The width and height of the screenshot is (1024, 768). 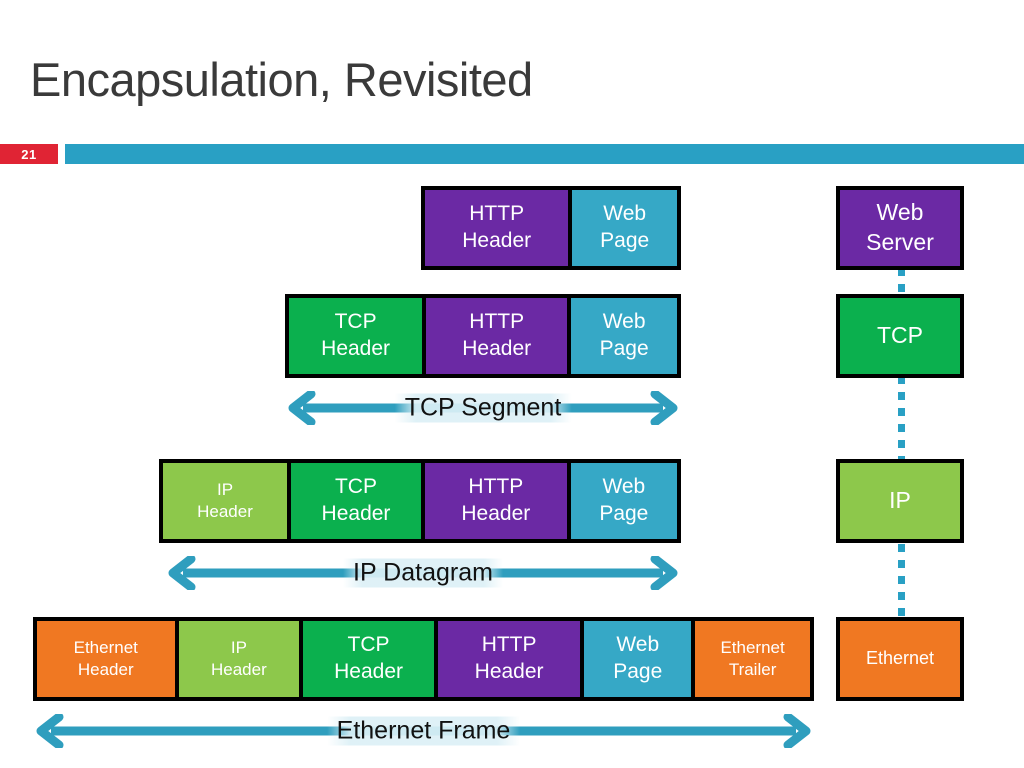 I want to click on arrow-label: Ethernet Frame, so click(x=423, y=731).